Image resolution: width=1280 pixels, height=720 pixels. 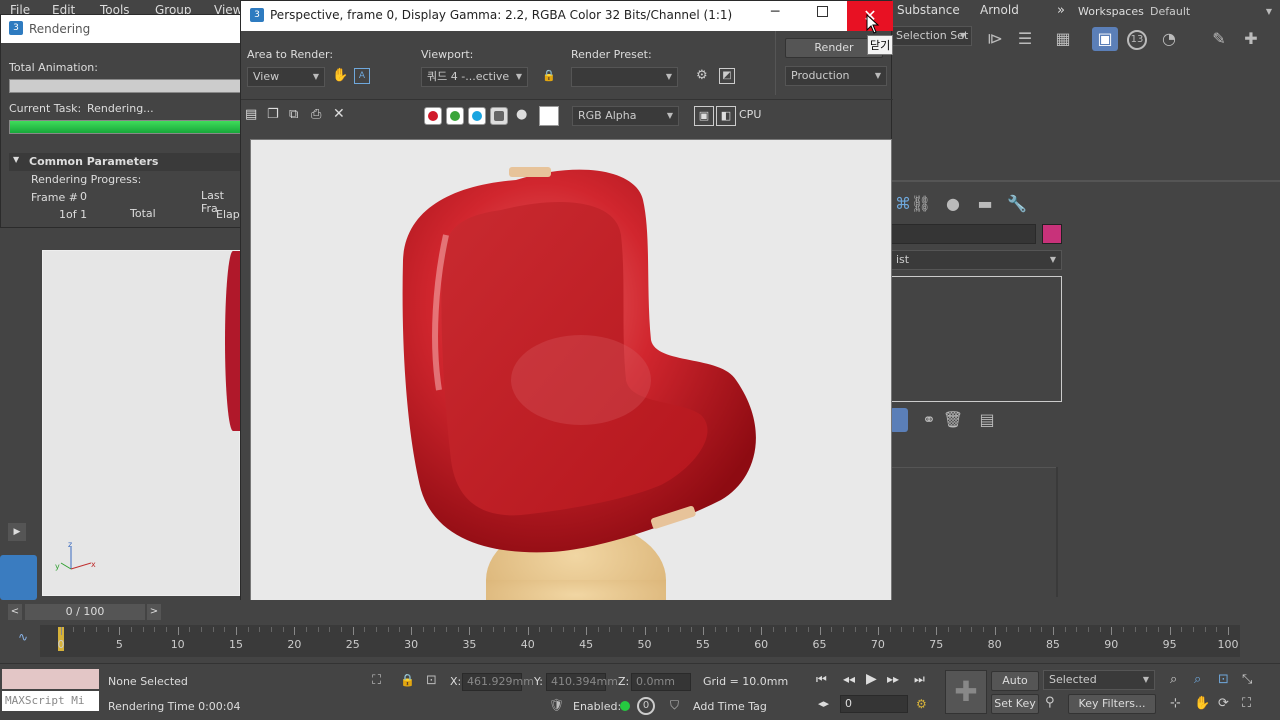 What do you see at coordinates (1202, 703) in the screenshot?
I see `pan-icon: ✋` at bounding box center [1202, 703].